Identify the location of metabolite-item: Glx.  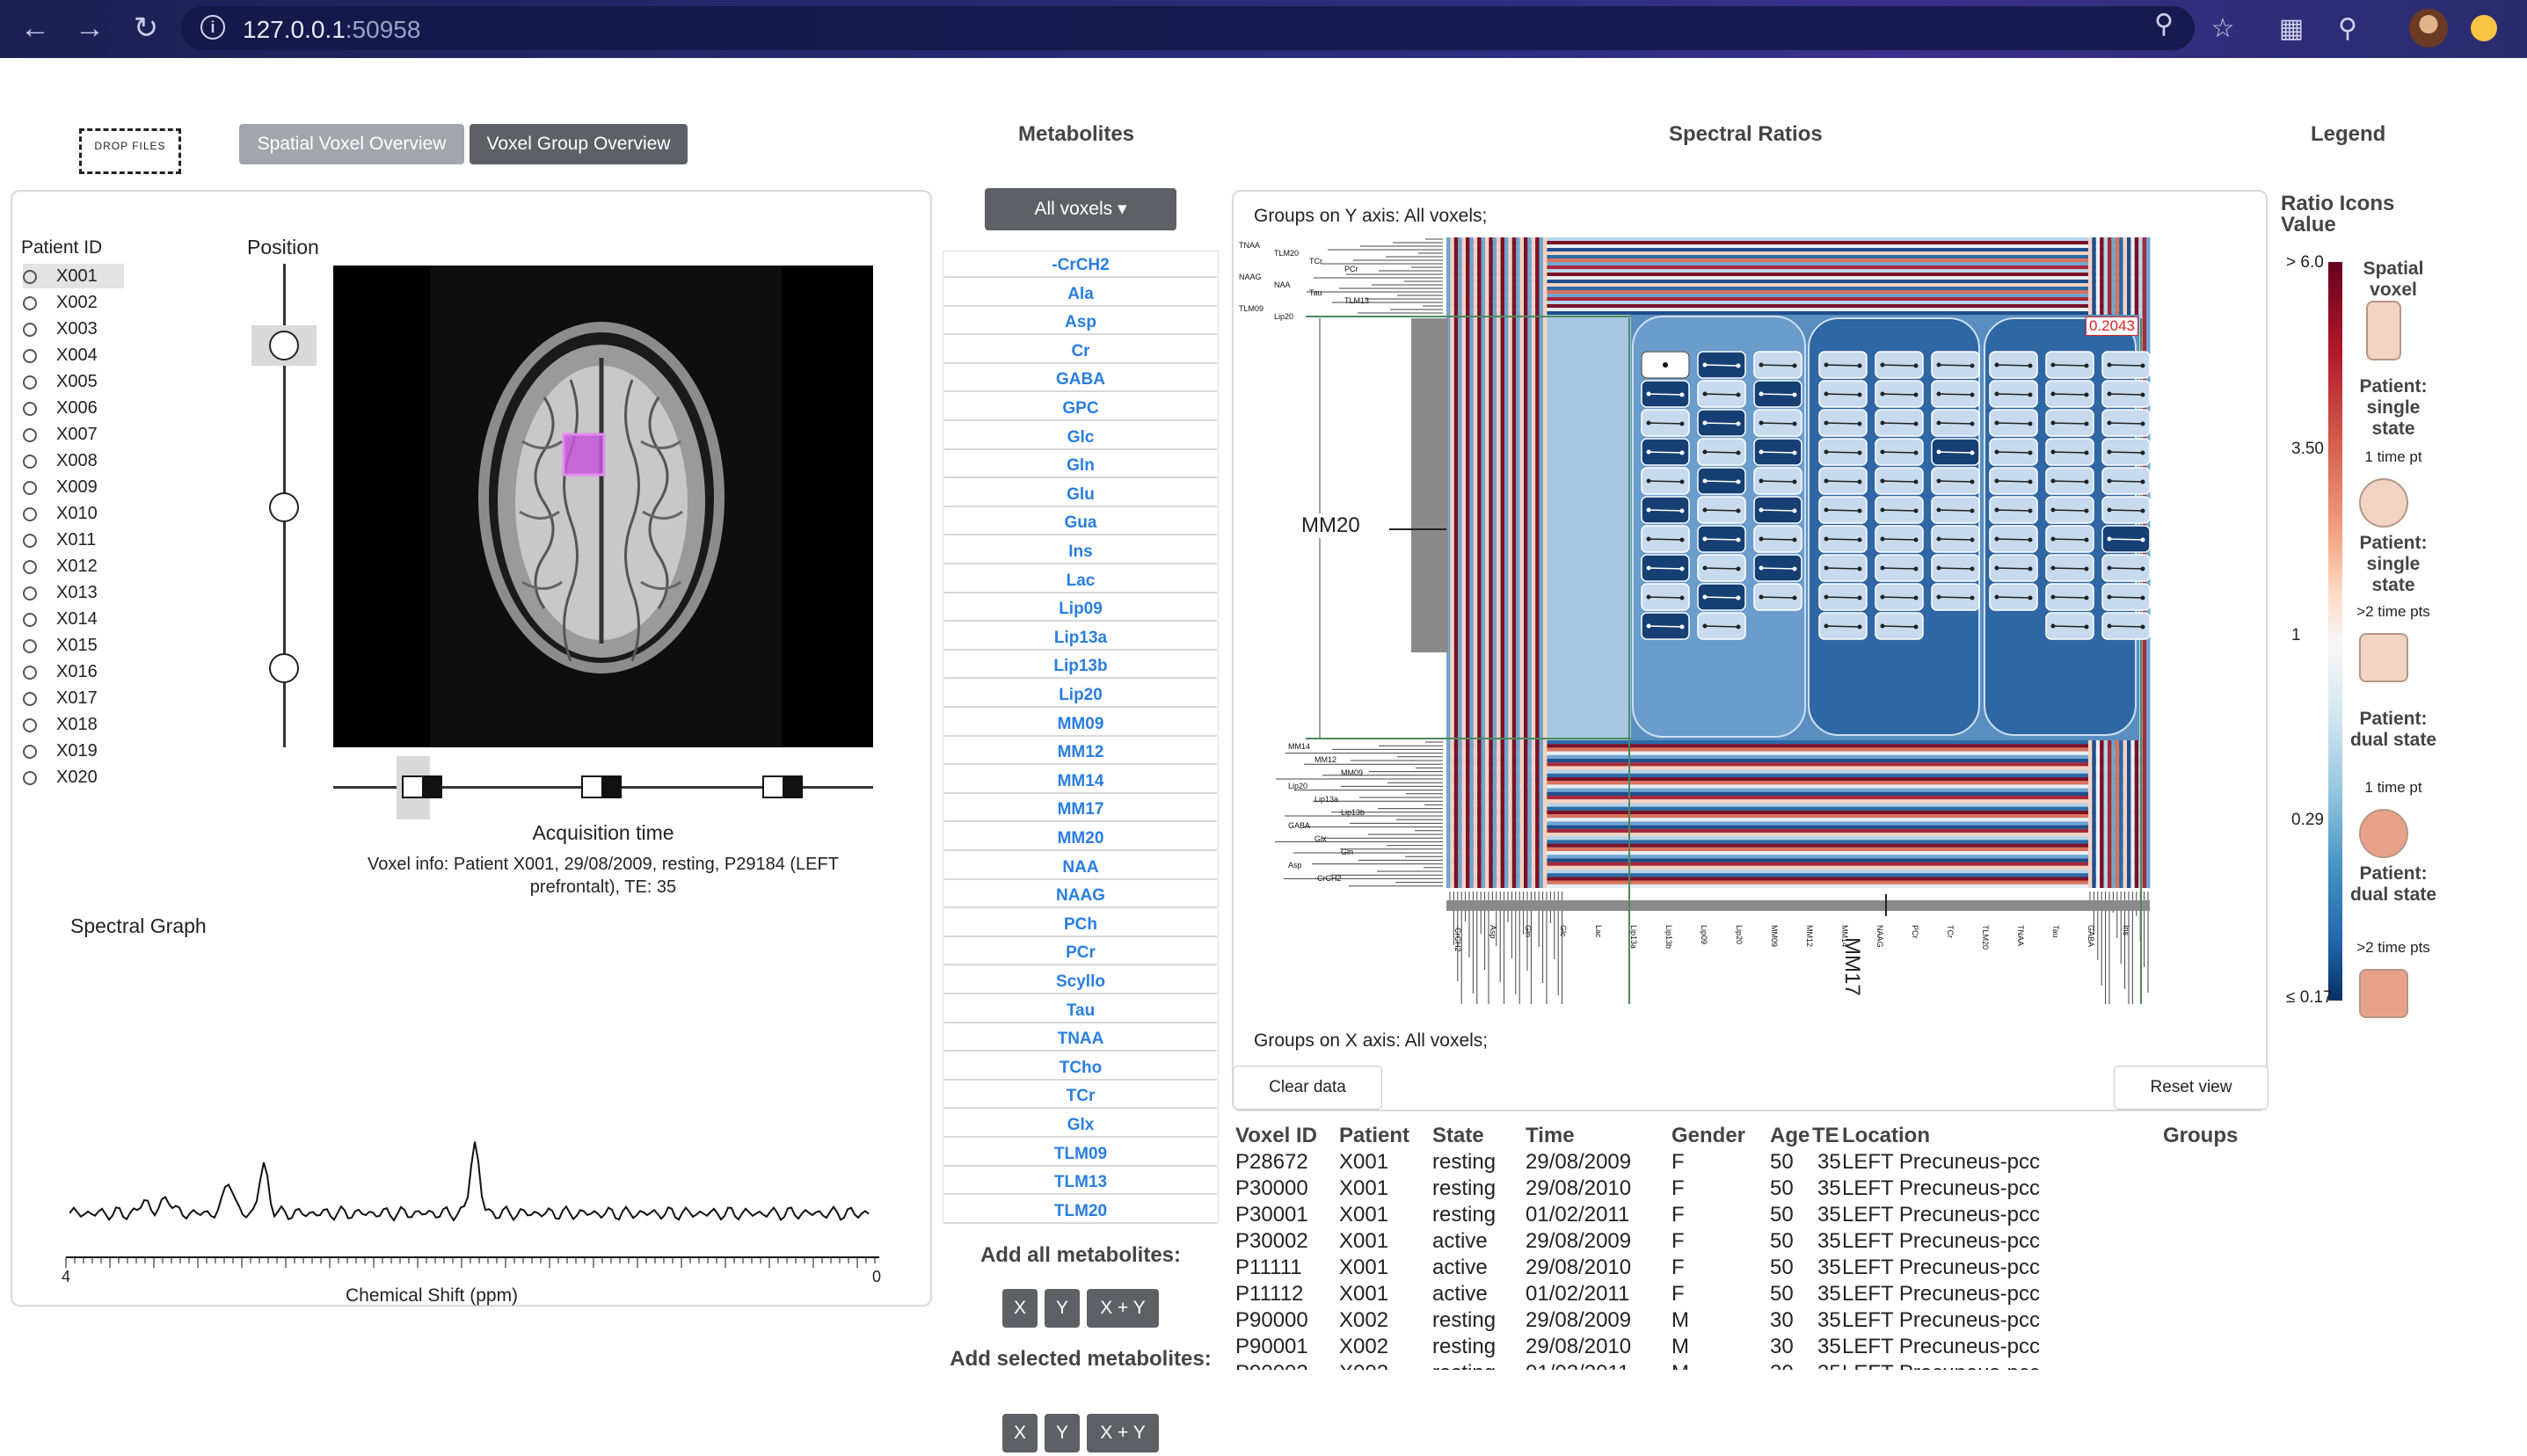
(1080, 1124).